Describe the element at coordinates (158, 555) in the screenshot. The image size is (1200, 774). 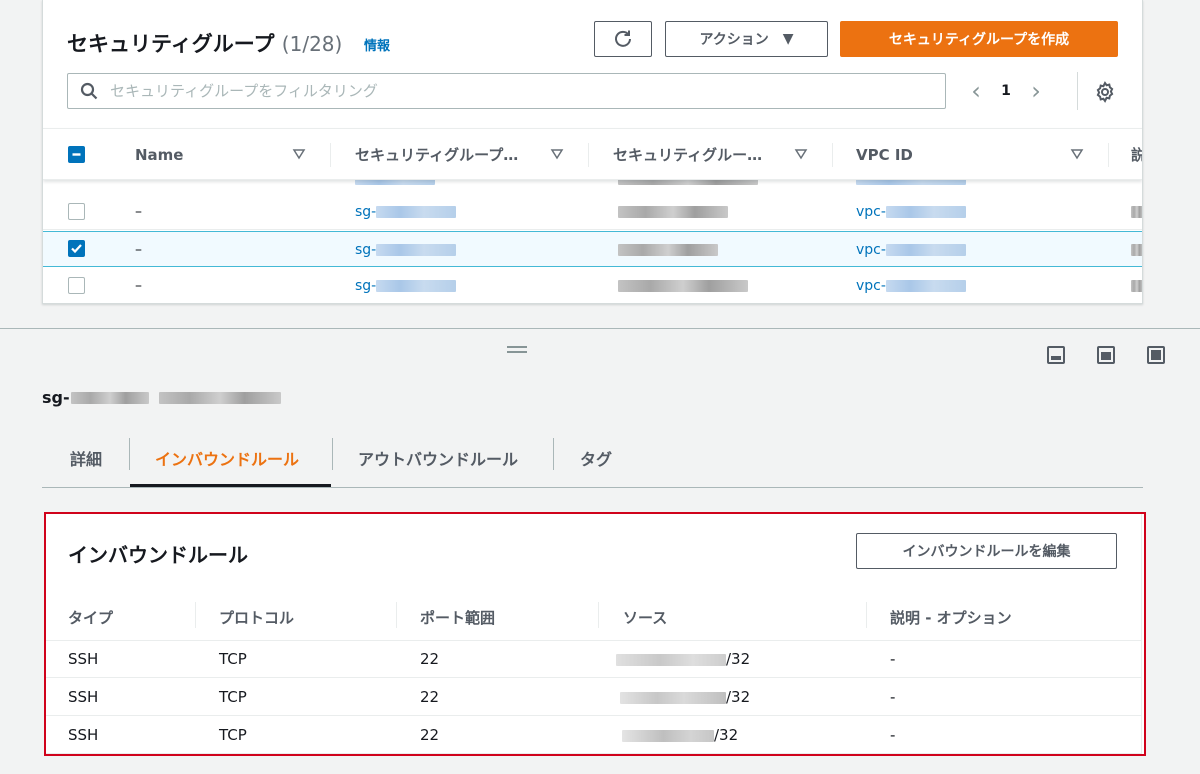
I see `inbound-rules-title: インバウンドルール` at that location.